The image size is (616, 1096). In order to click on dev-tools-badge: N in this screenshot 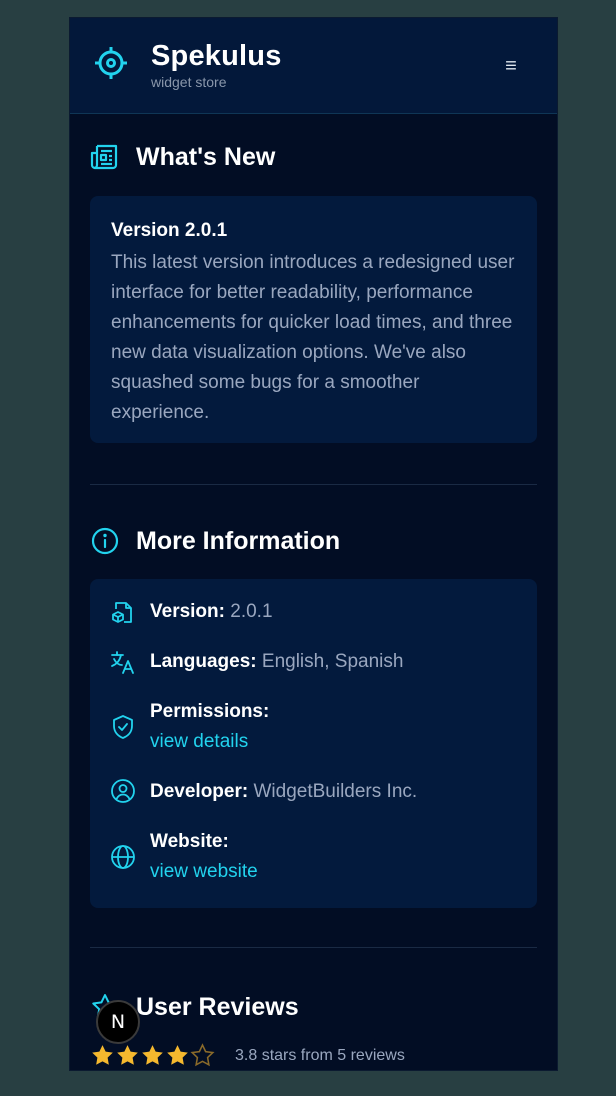, I will do `click(118, 1022)`.